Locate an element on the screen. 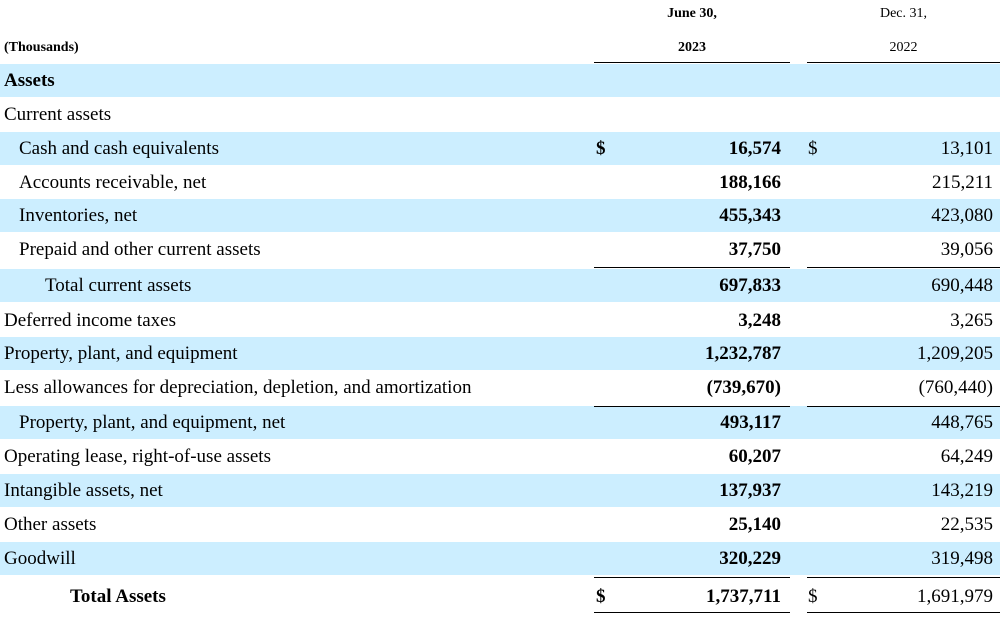  subtotal-rule-2023 is located at coordinates (692, 267).